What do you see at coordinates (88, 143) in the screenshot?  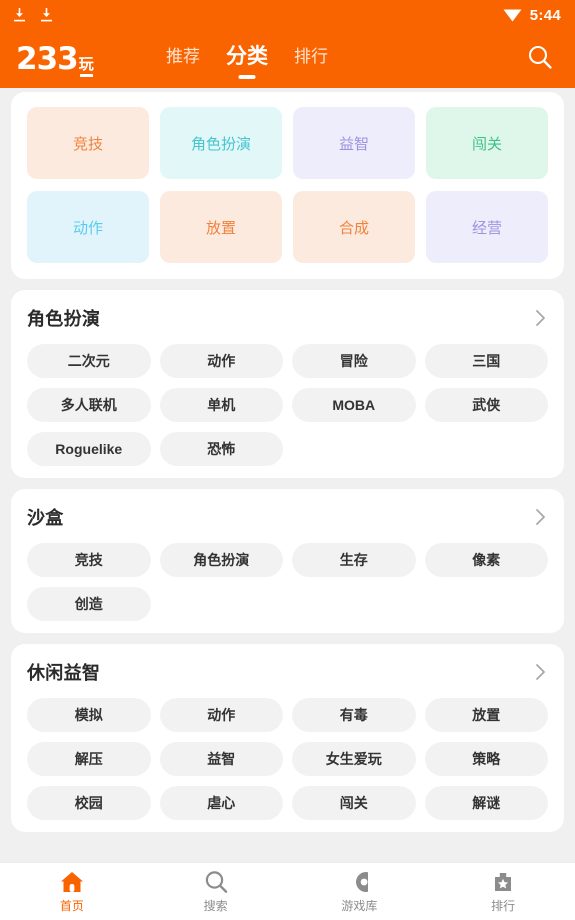 I see `quick-category-tile: 竞技` at bounding box center [88, 143].